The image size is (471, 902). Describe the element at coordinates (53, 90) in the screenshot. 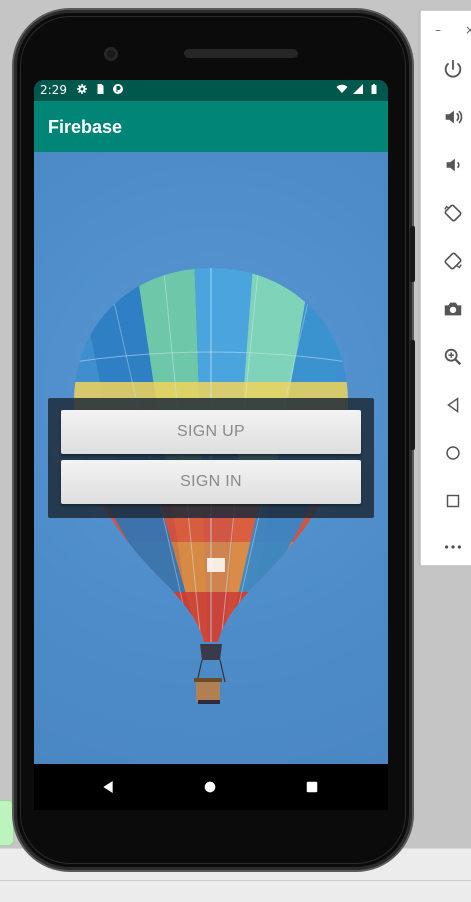

I see `status-time: 2:29` at that location.